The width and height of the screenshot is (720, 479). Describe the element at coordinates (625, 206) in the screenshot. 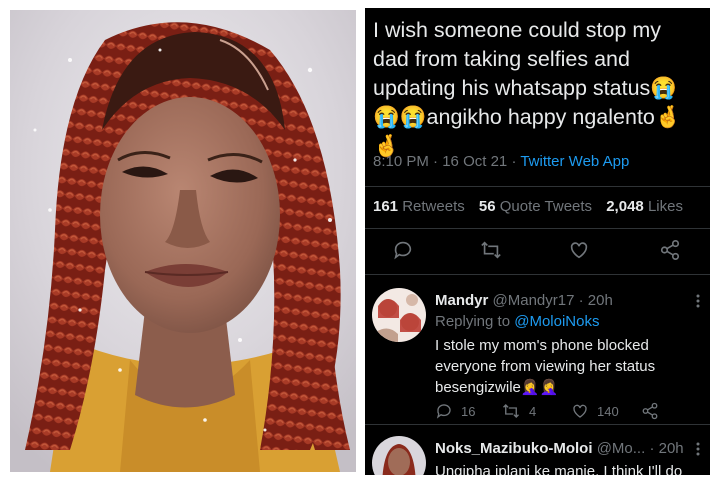

I see `likes-count: 2,048` at that location.